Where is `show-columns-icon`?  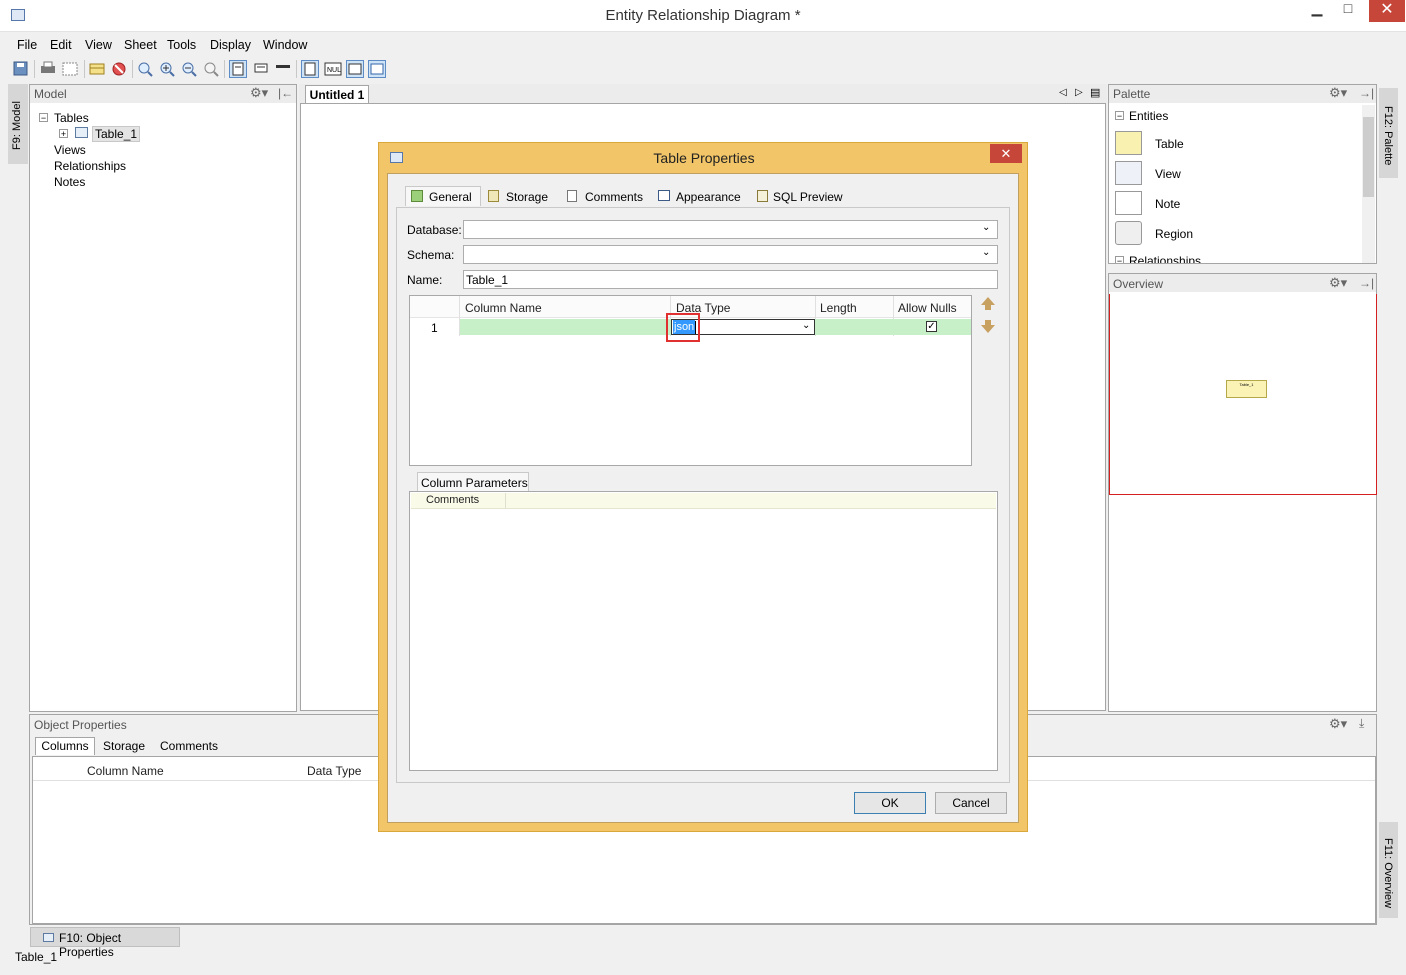
show-columns-icon is located at coordinates (261, 69).